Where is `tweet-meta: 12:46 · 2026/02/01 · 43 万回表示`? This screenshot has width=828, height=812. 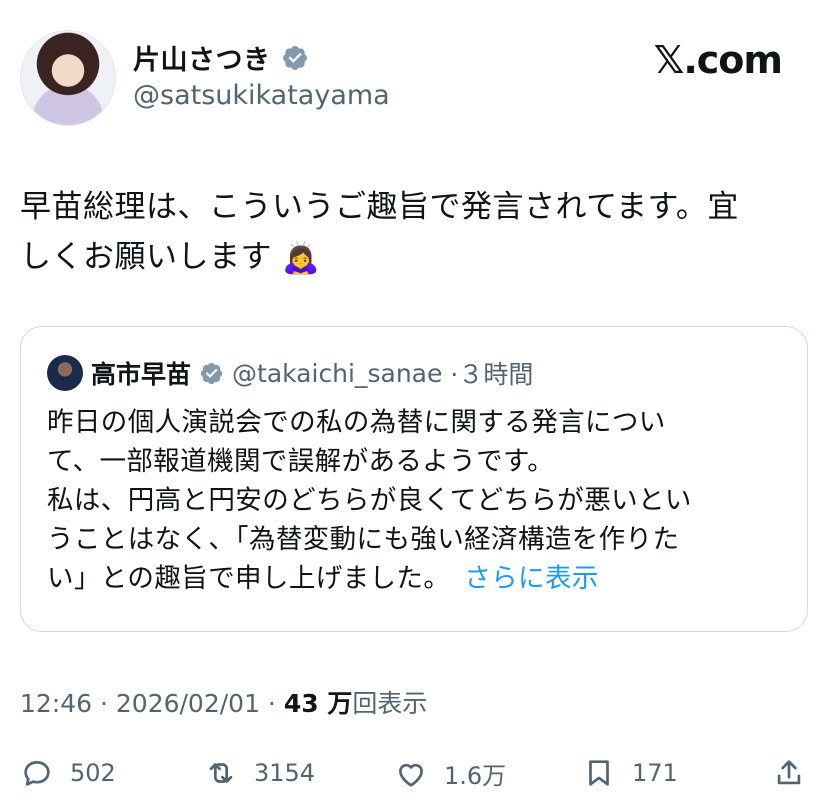 tweet-meta: 12:46 · 2026/02/01 · 43 万回表示 is located at coordinates (223, 702).